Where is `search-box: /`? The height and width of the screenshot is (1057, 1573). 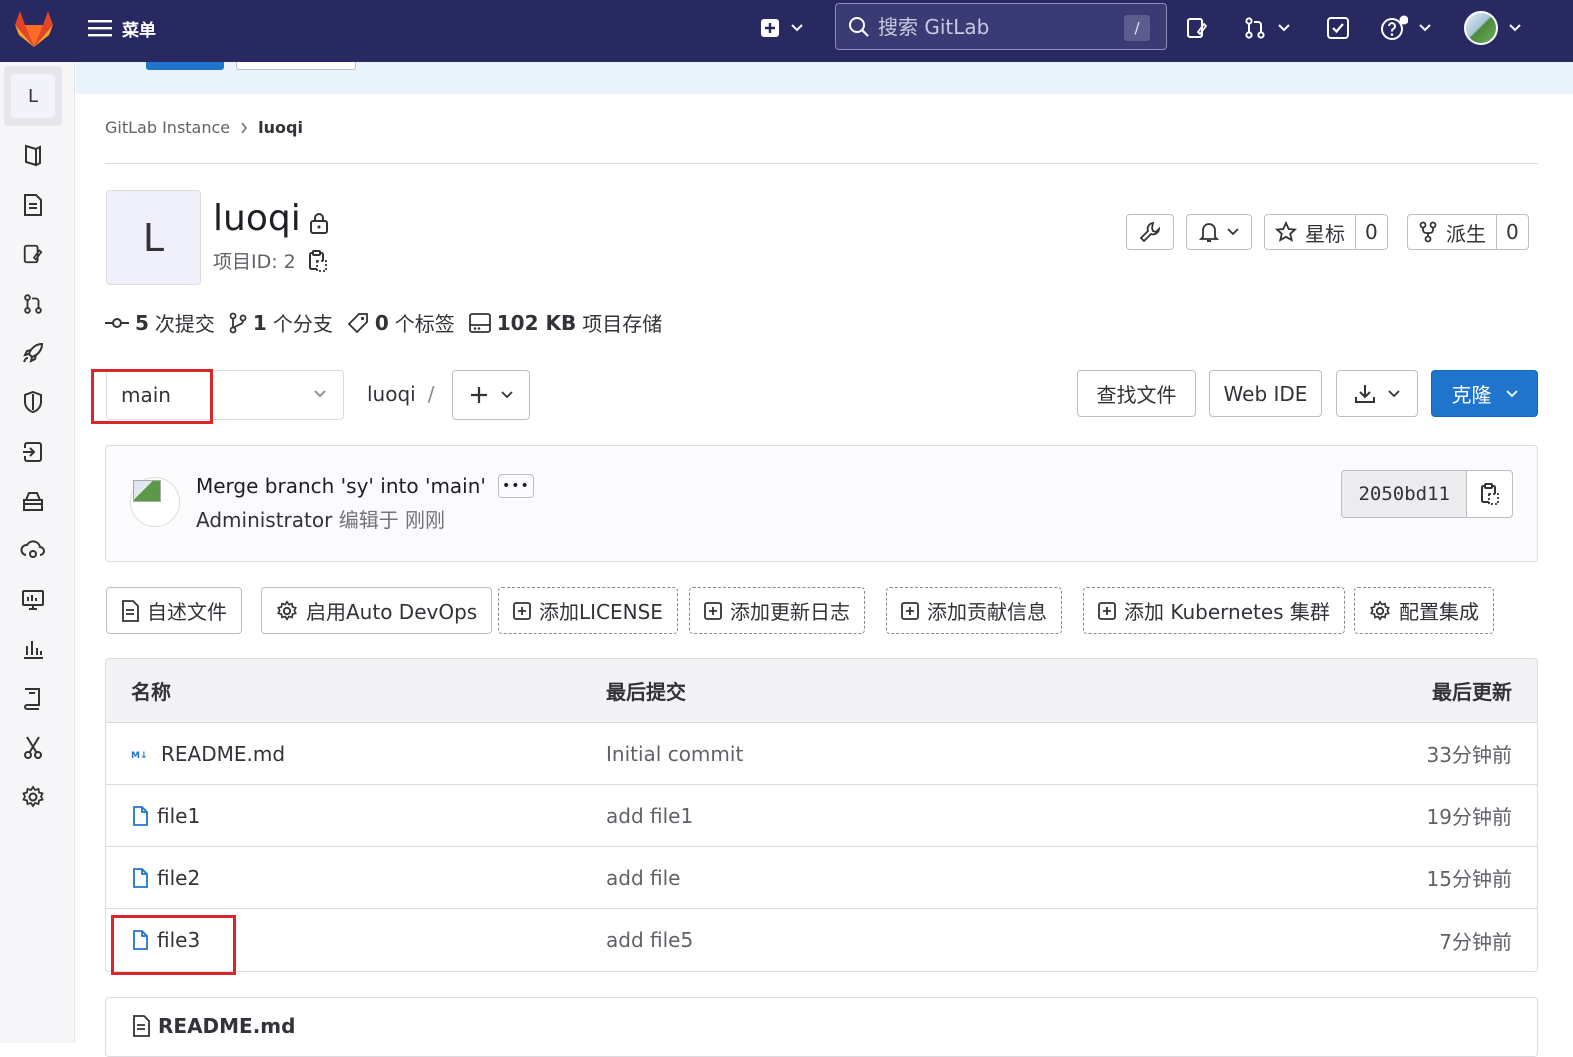
search-box: / is located at coordinates (1001, 26).